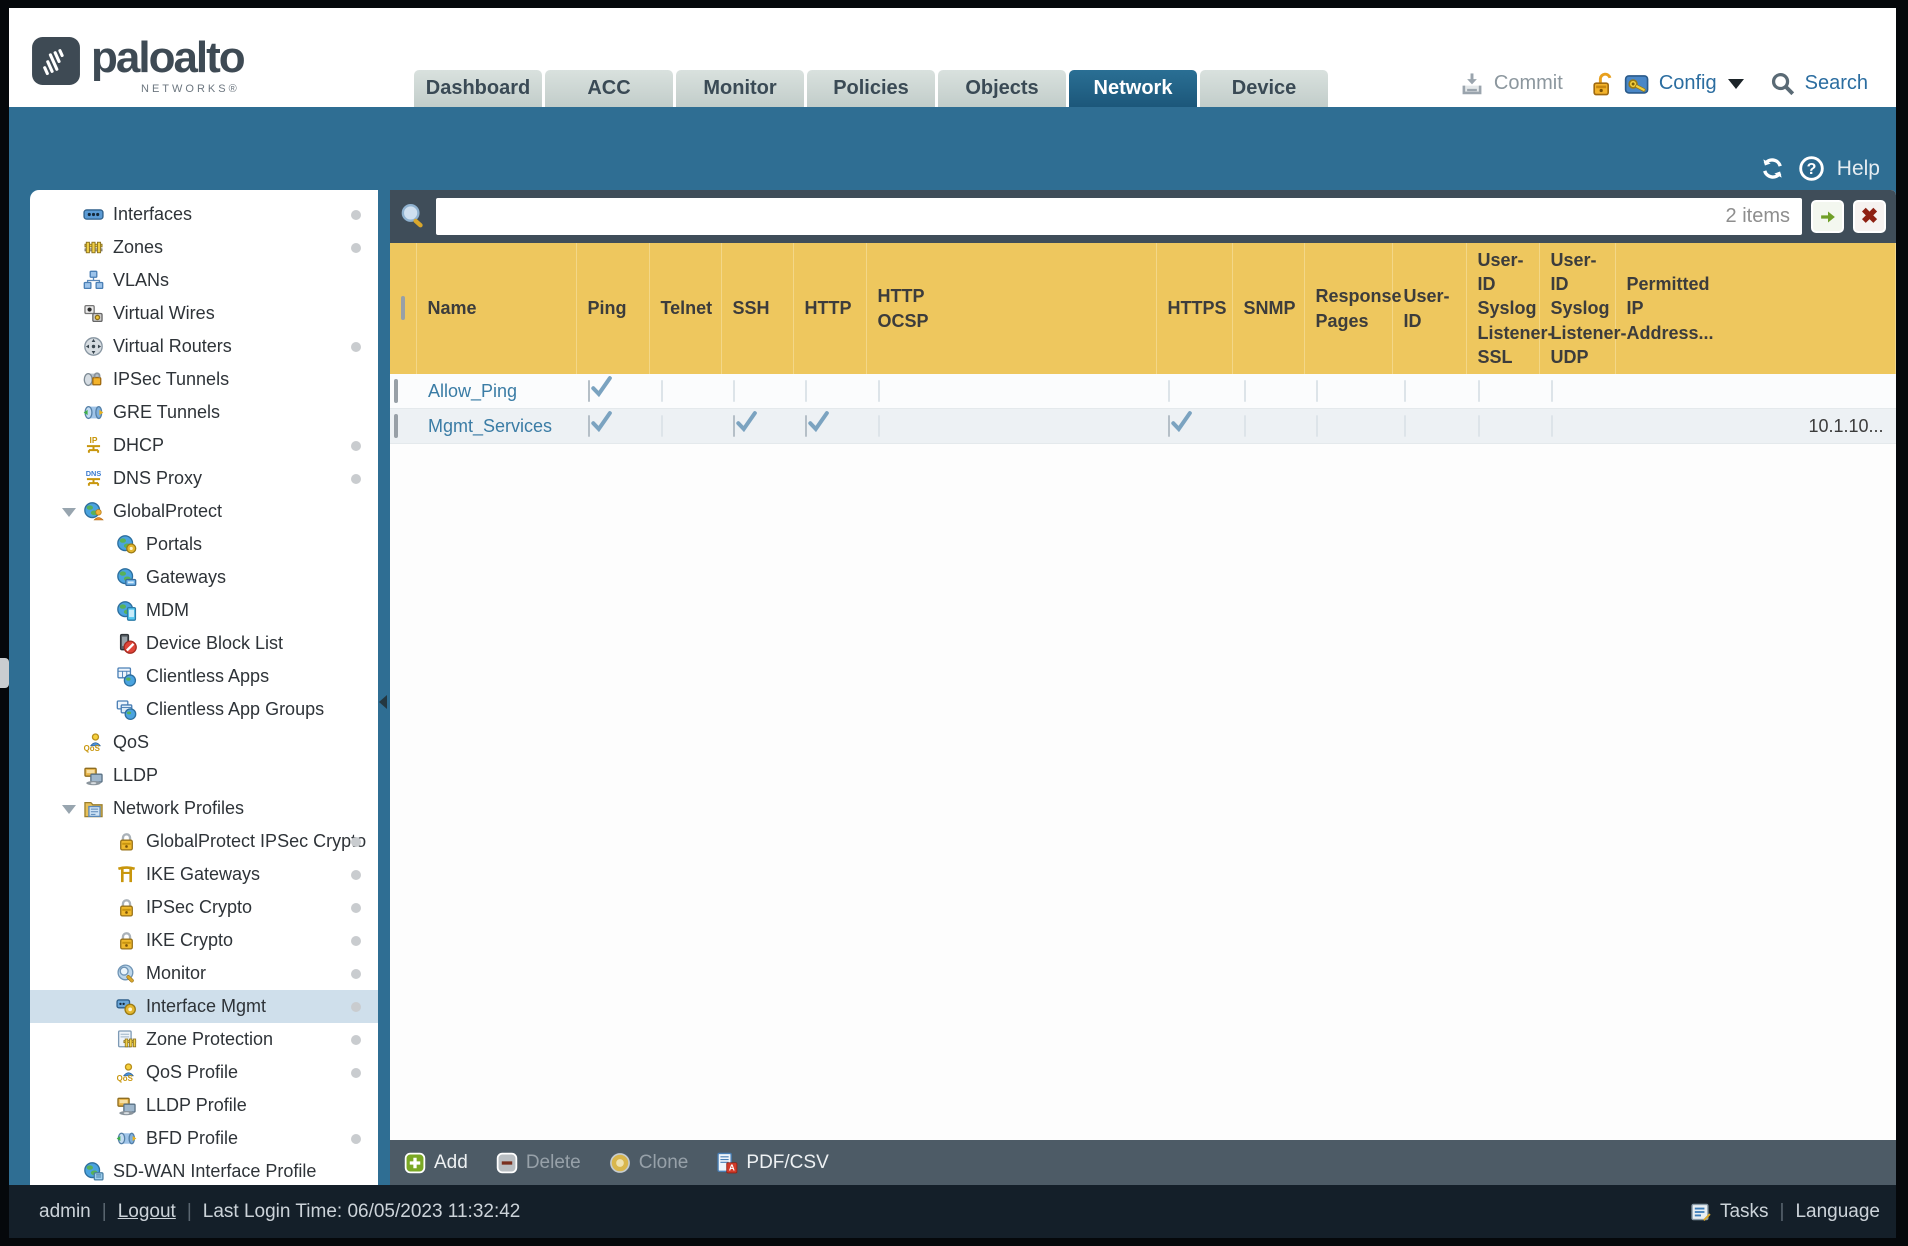 Image resolution: width=1908 pixels, height=1246 pixels. What do you see at coordinates (204, 709) in the screenshot?
I see `sidebar-item-clientless-app-groups: Clientless App Groups` at bounding box center [204, 709].